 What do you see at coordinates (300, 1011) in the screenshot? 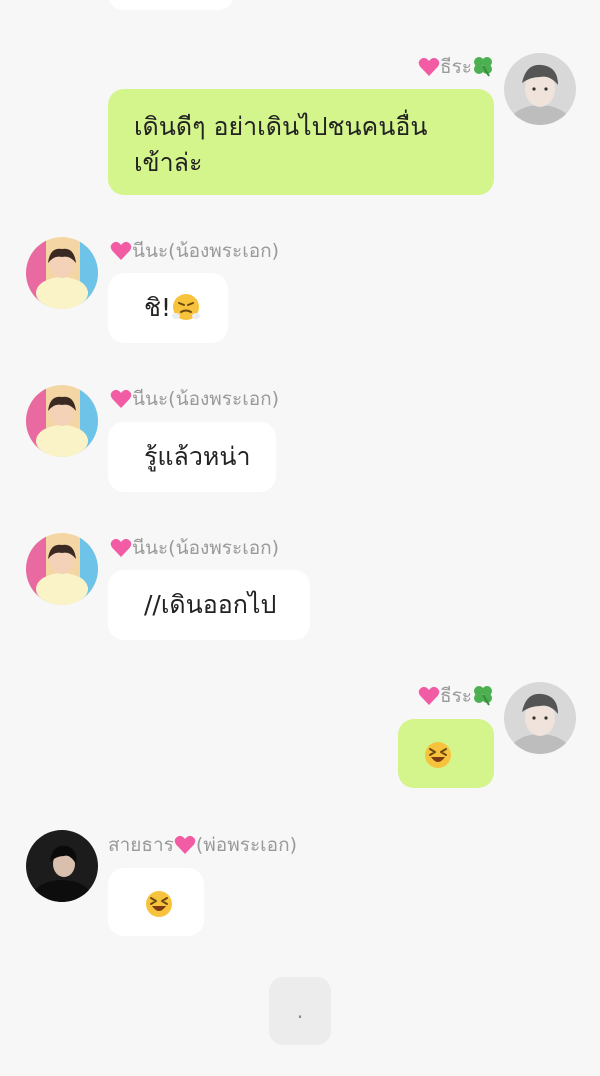
I see `typing-indicator: .` at bounding box center [300, 1011].